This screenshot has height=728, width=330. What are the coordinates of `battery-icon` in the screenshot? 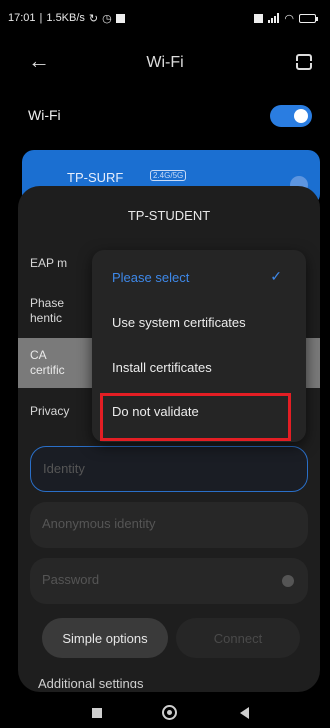 It's located at (308, 18).